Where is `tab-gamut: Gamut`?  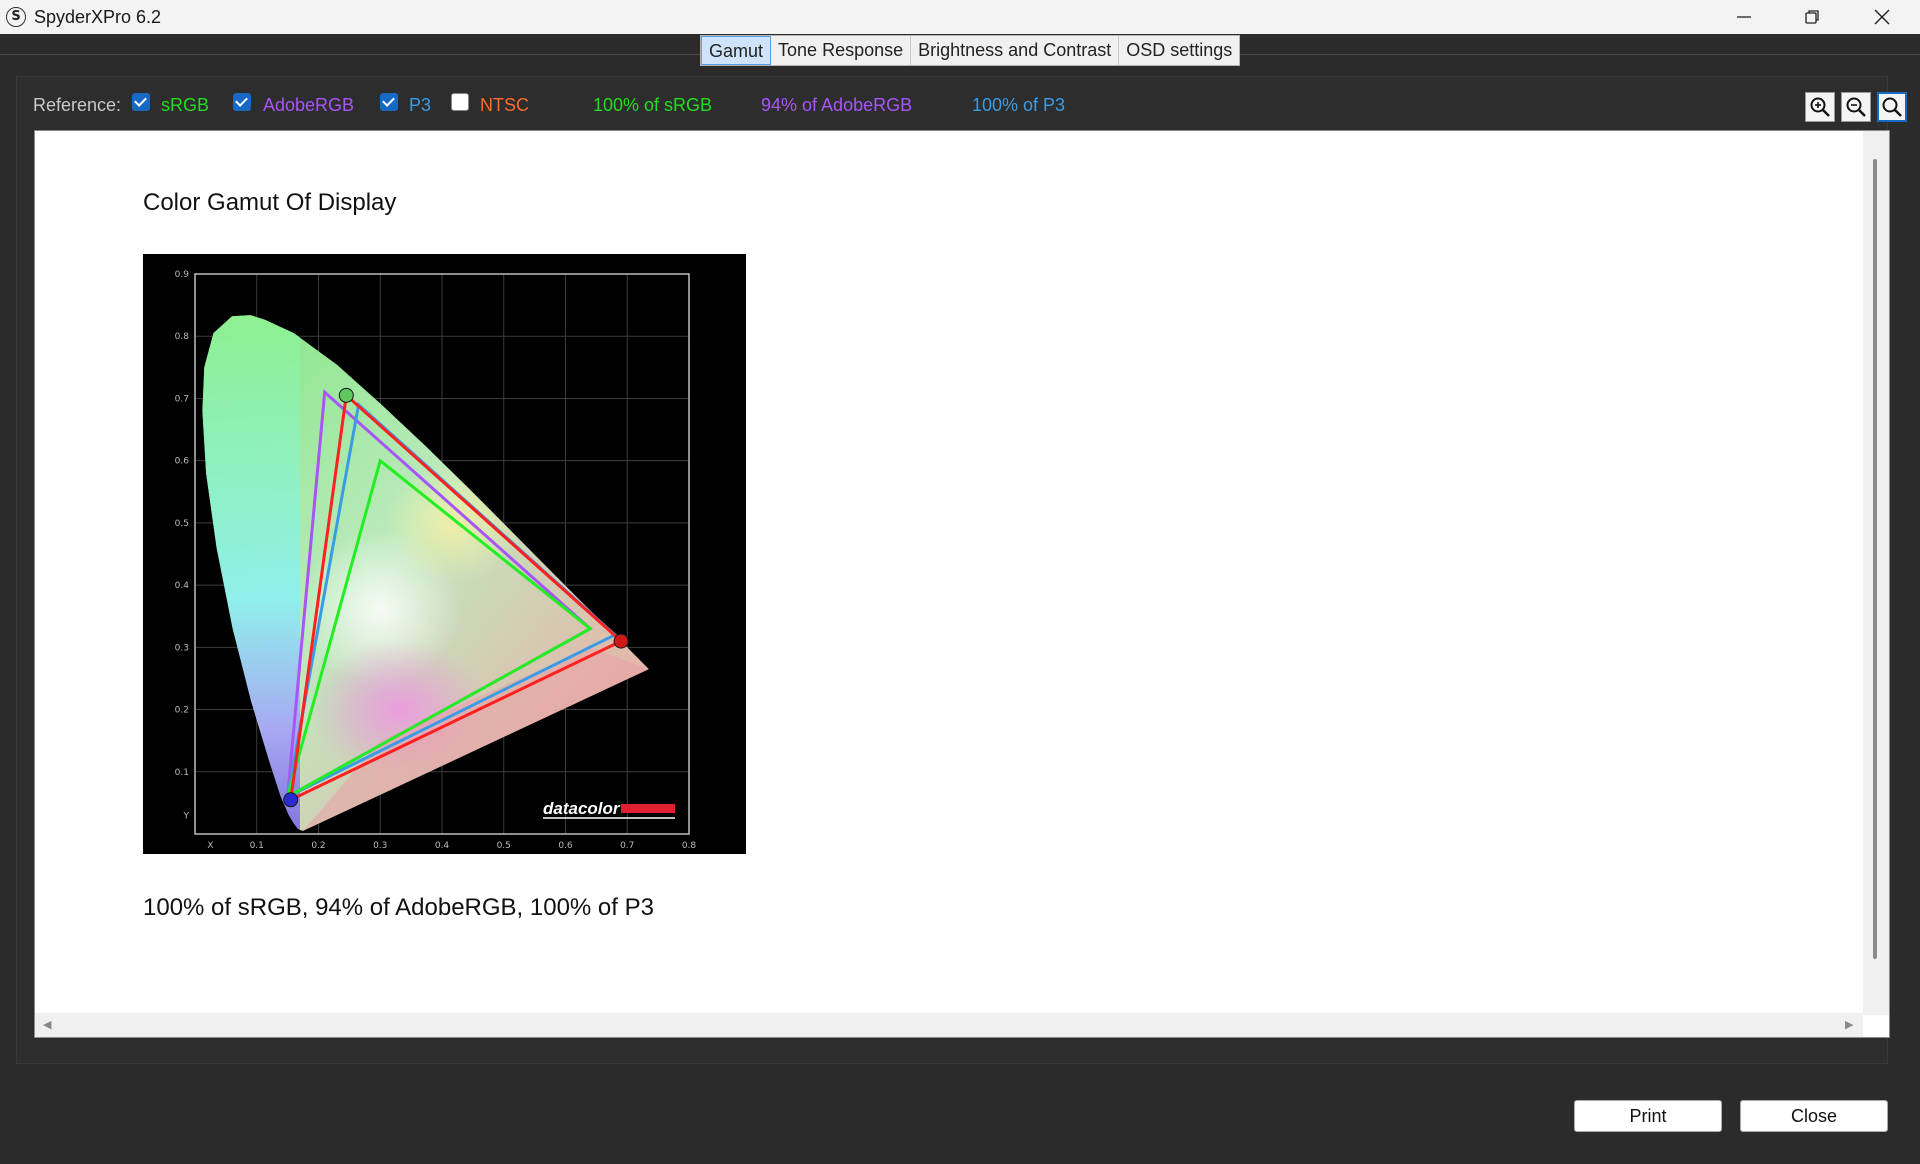
tab-gamut: Gamut is located at coordinates (736, 50).